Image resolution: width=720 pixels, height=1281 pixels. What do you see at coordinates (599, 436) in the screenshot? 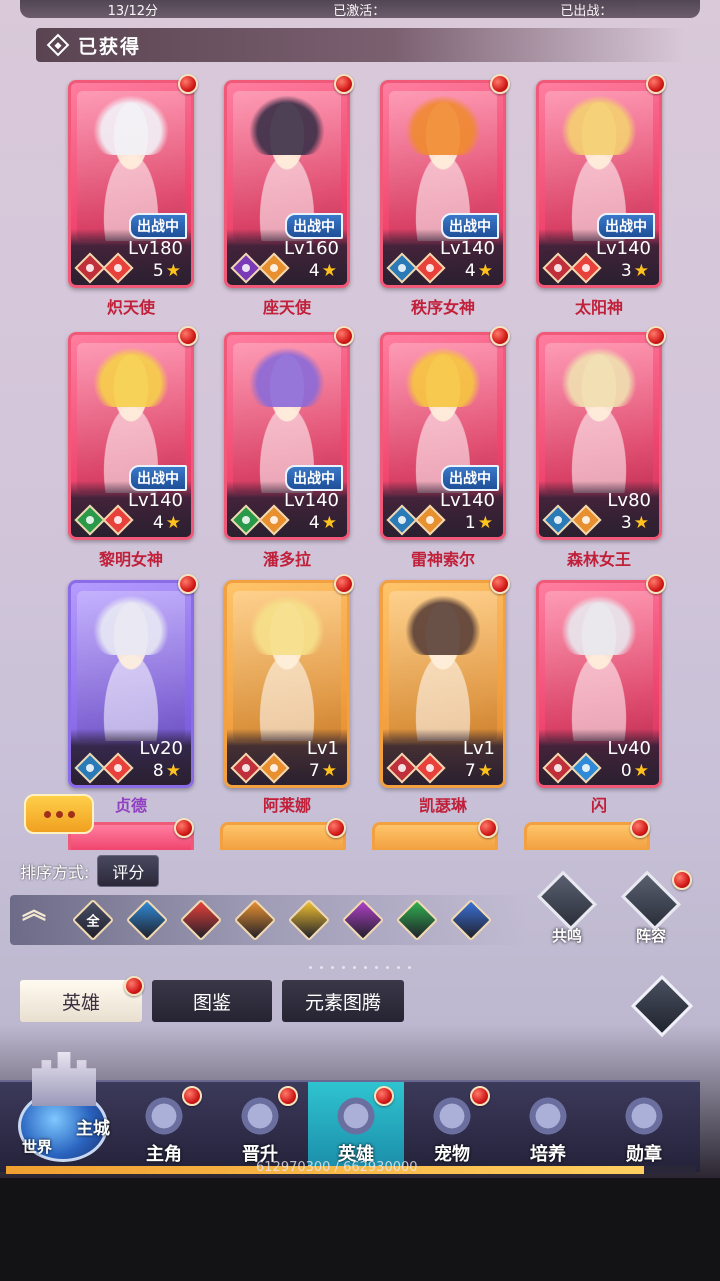
I see `hero-card: Lv80 3 ★` at bounding box center [599, 436].